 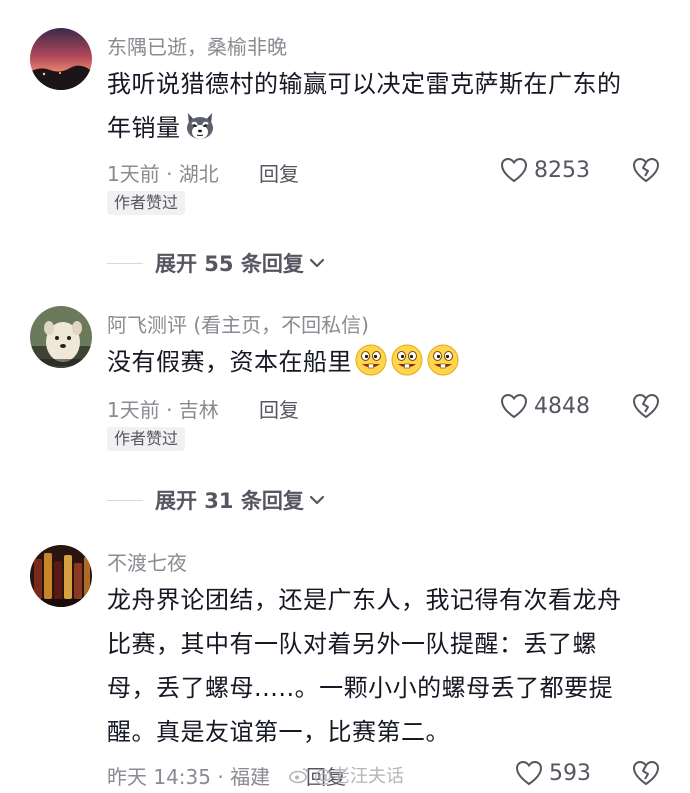 I want to click on comment-time-location: 1天前 · 湖北, so click(x=163, y=174).